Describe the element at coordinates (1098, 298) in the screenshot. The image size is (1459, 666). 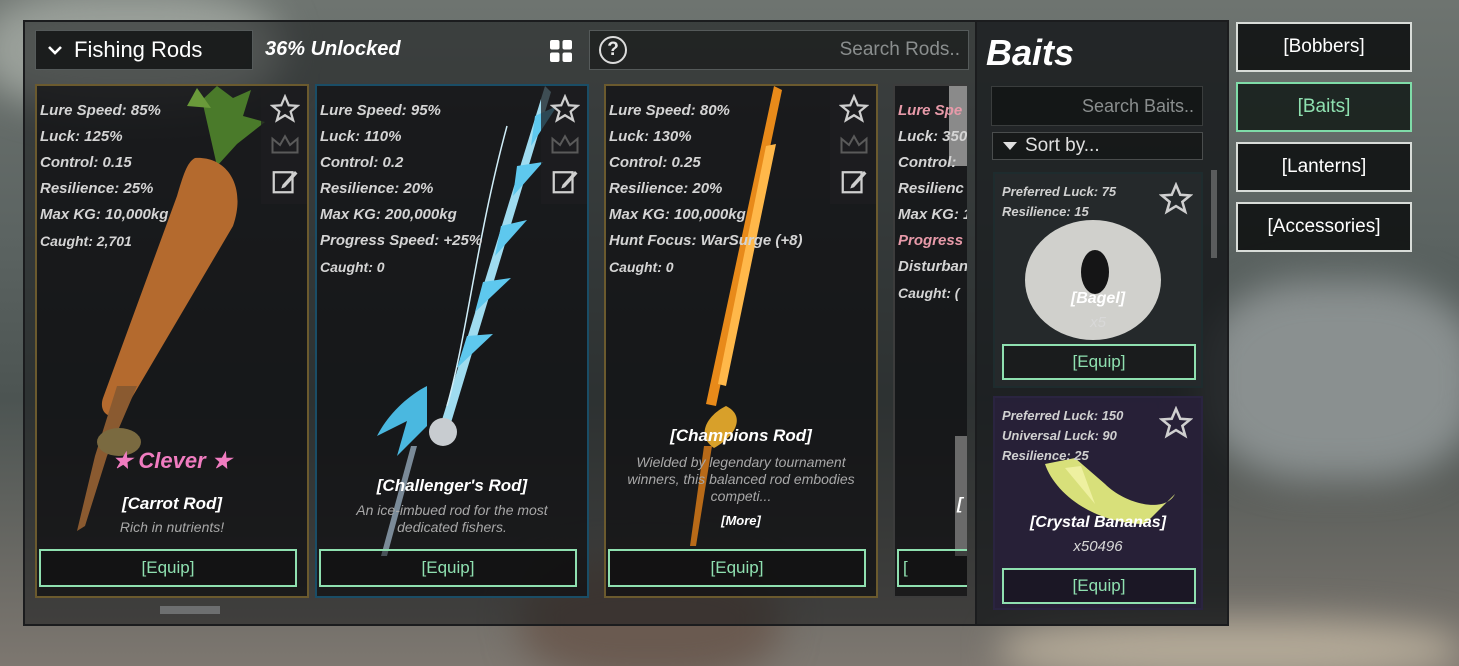
I see `bait-name: [Bagel]` at that location.